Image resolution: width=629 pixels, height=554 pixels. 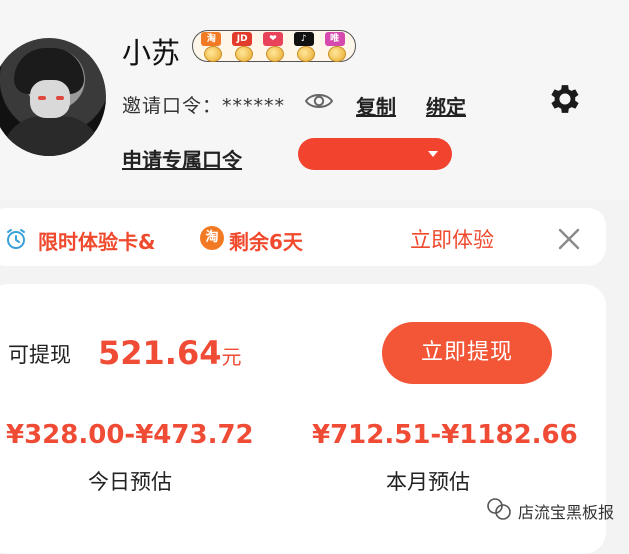 I want to click on avatar, so click(x=53, y=97).